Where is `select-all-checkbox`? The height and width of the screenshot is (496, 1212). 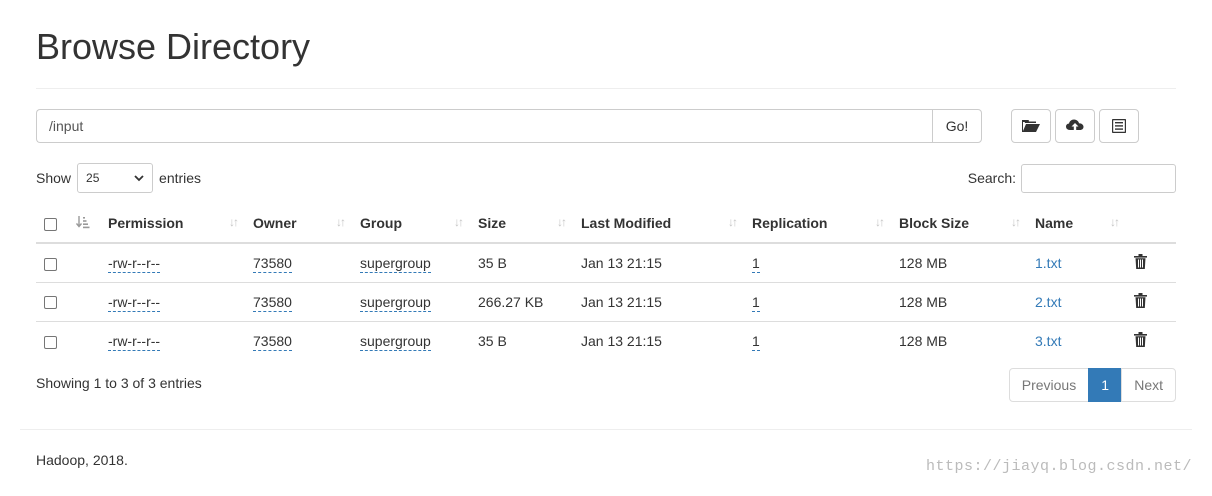
select-all-checkbox is located at coordinates (50, 224).